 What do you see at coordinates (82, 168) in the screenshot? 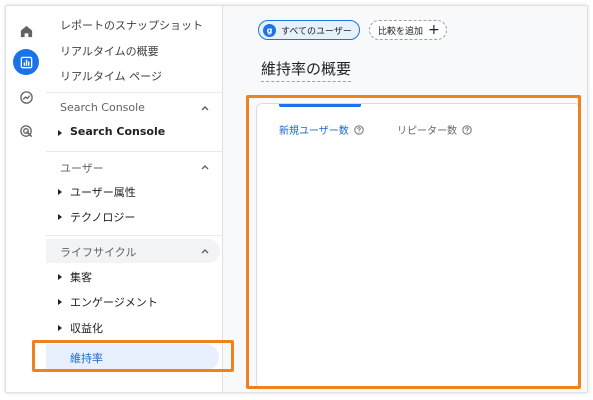
I see `section-title: ユーザー` at bounding box center [82, 168].